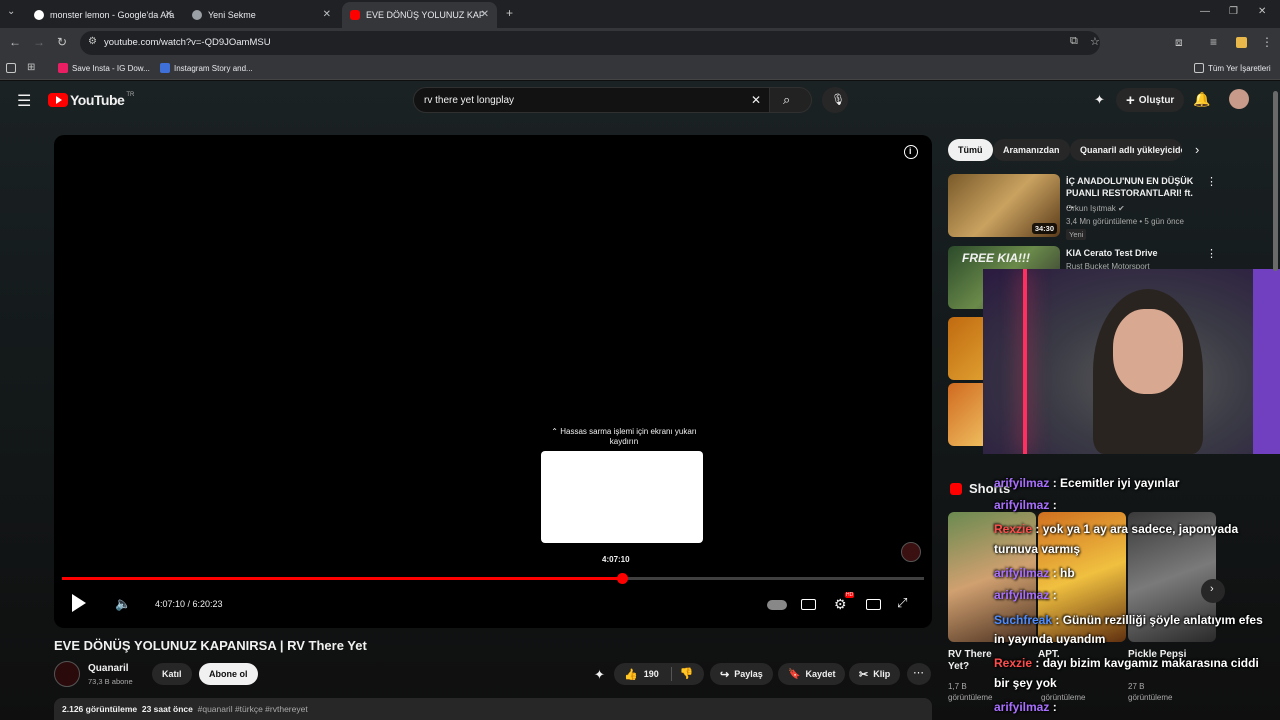 The height and width of the screenshot is (720, 1280). I want to click on tab-groups-icon, so click(11, 68).